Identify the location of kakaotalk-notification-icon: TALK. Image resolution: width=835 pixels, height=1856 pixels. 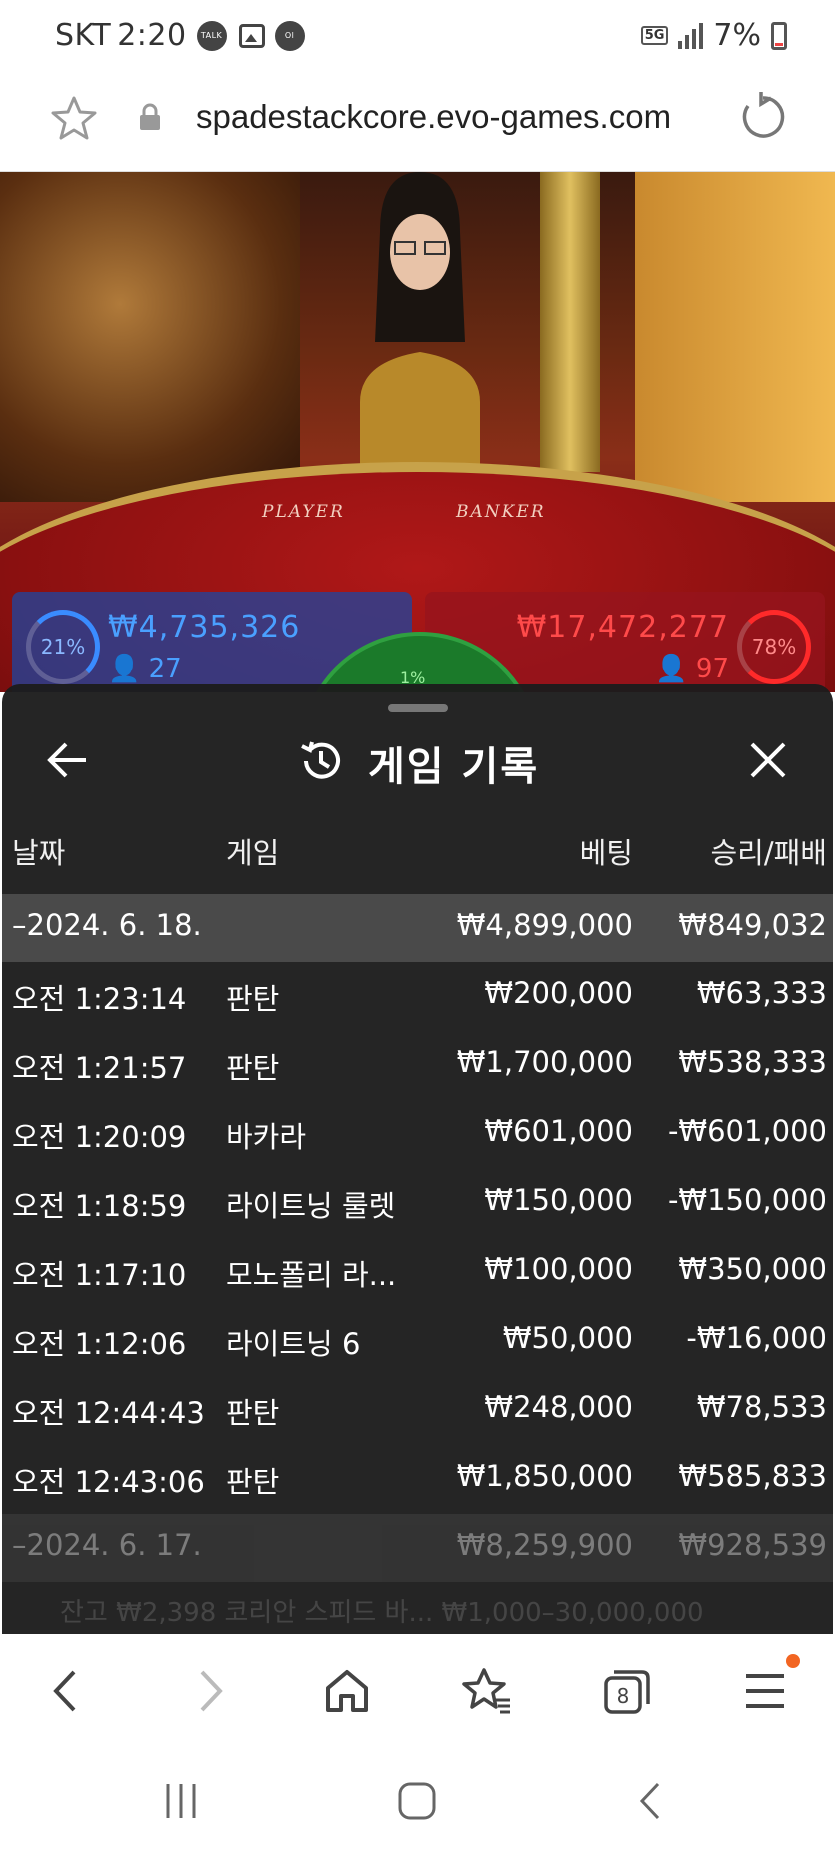
(211, 35).